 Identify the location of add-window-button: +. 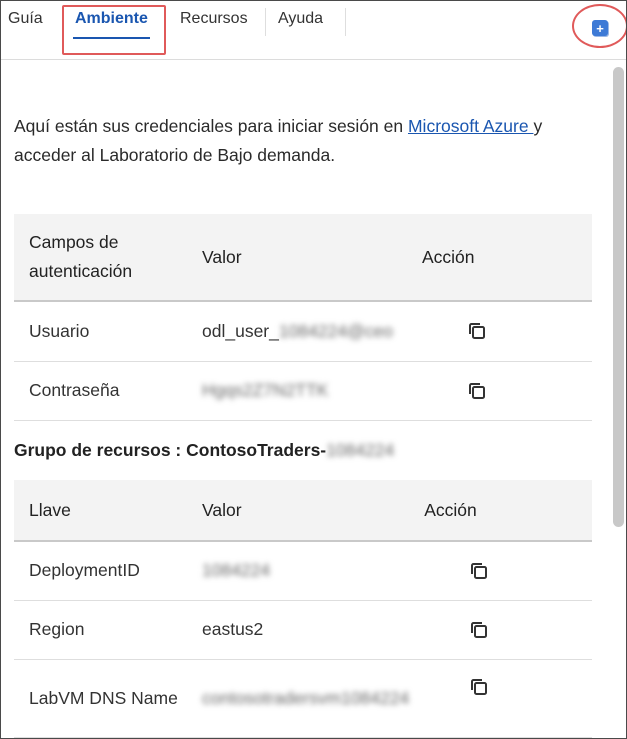
(600, 28).